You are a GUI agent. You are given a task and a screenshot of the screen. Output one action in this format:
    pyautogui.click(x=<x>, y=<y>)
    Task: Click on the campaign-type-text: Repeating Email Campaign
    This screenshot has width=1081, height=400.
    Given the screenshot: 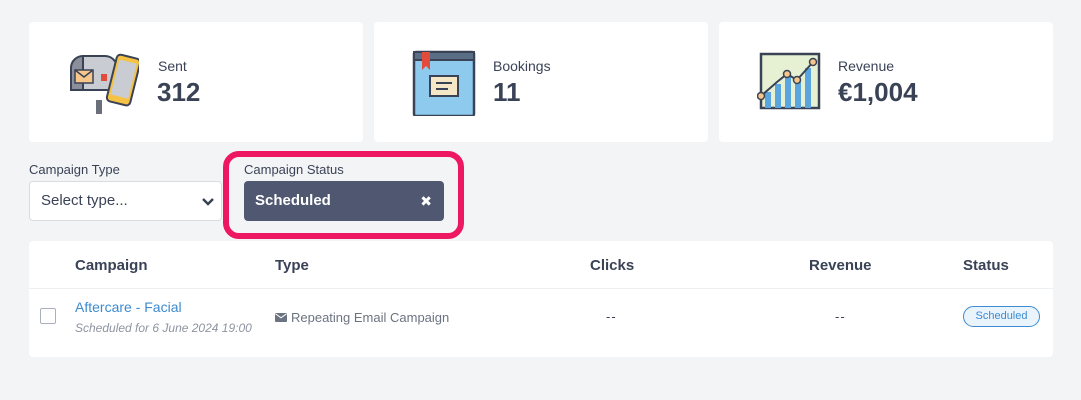 What is the action you would take?
    pyautogui.click(x=370, y=317)
    